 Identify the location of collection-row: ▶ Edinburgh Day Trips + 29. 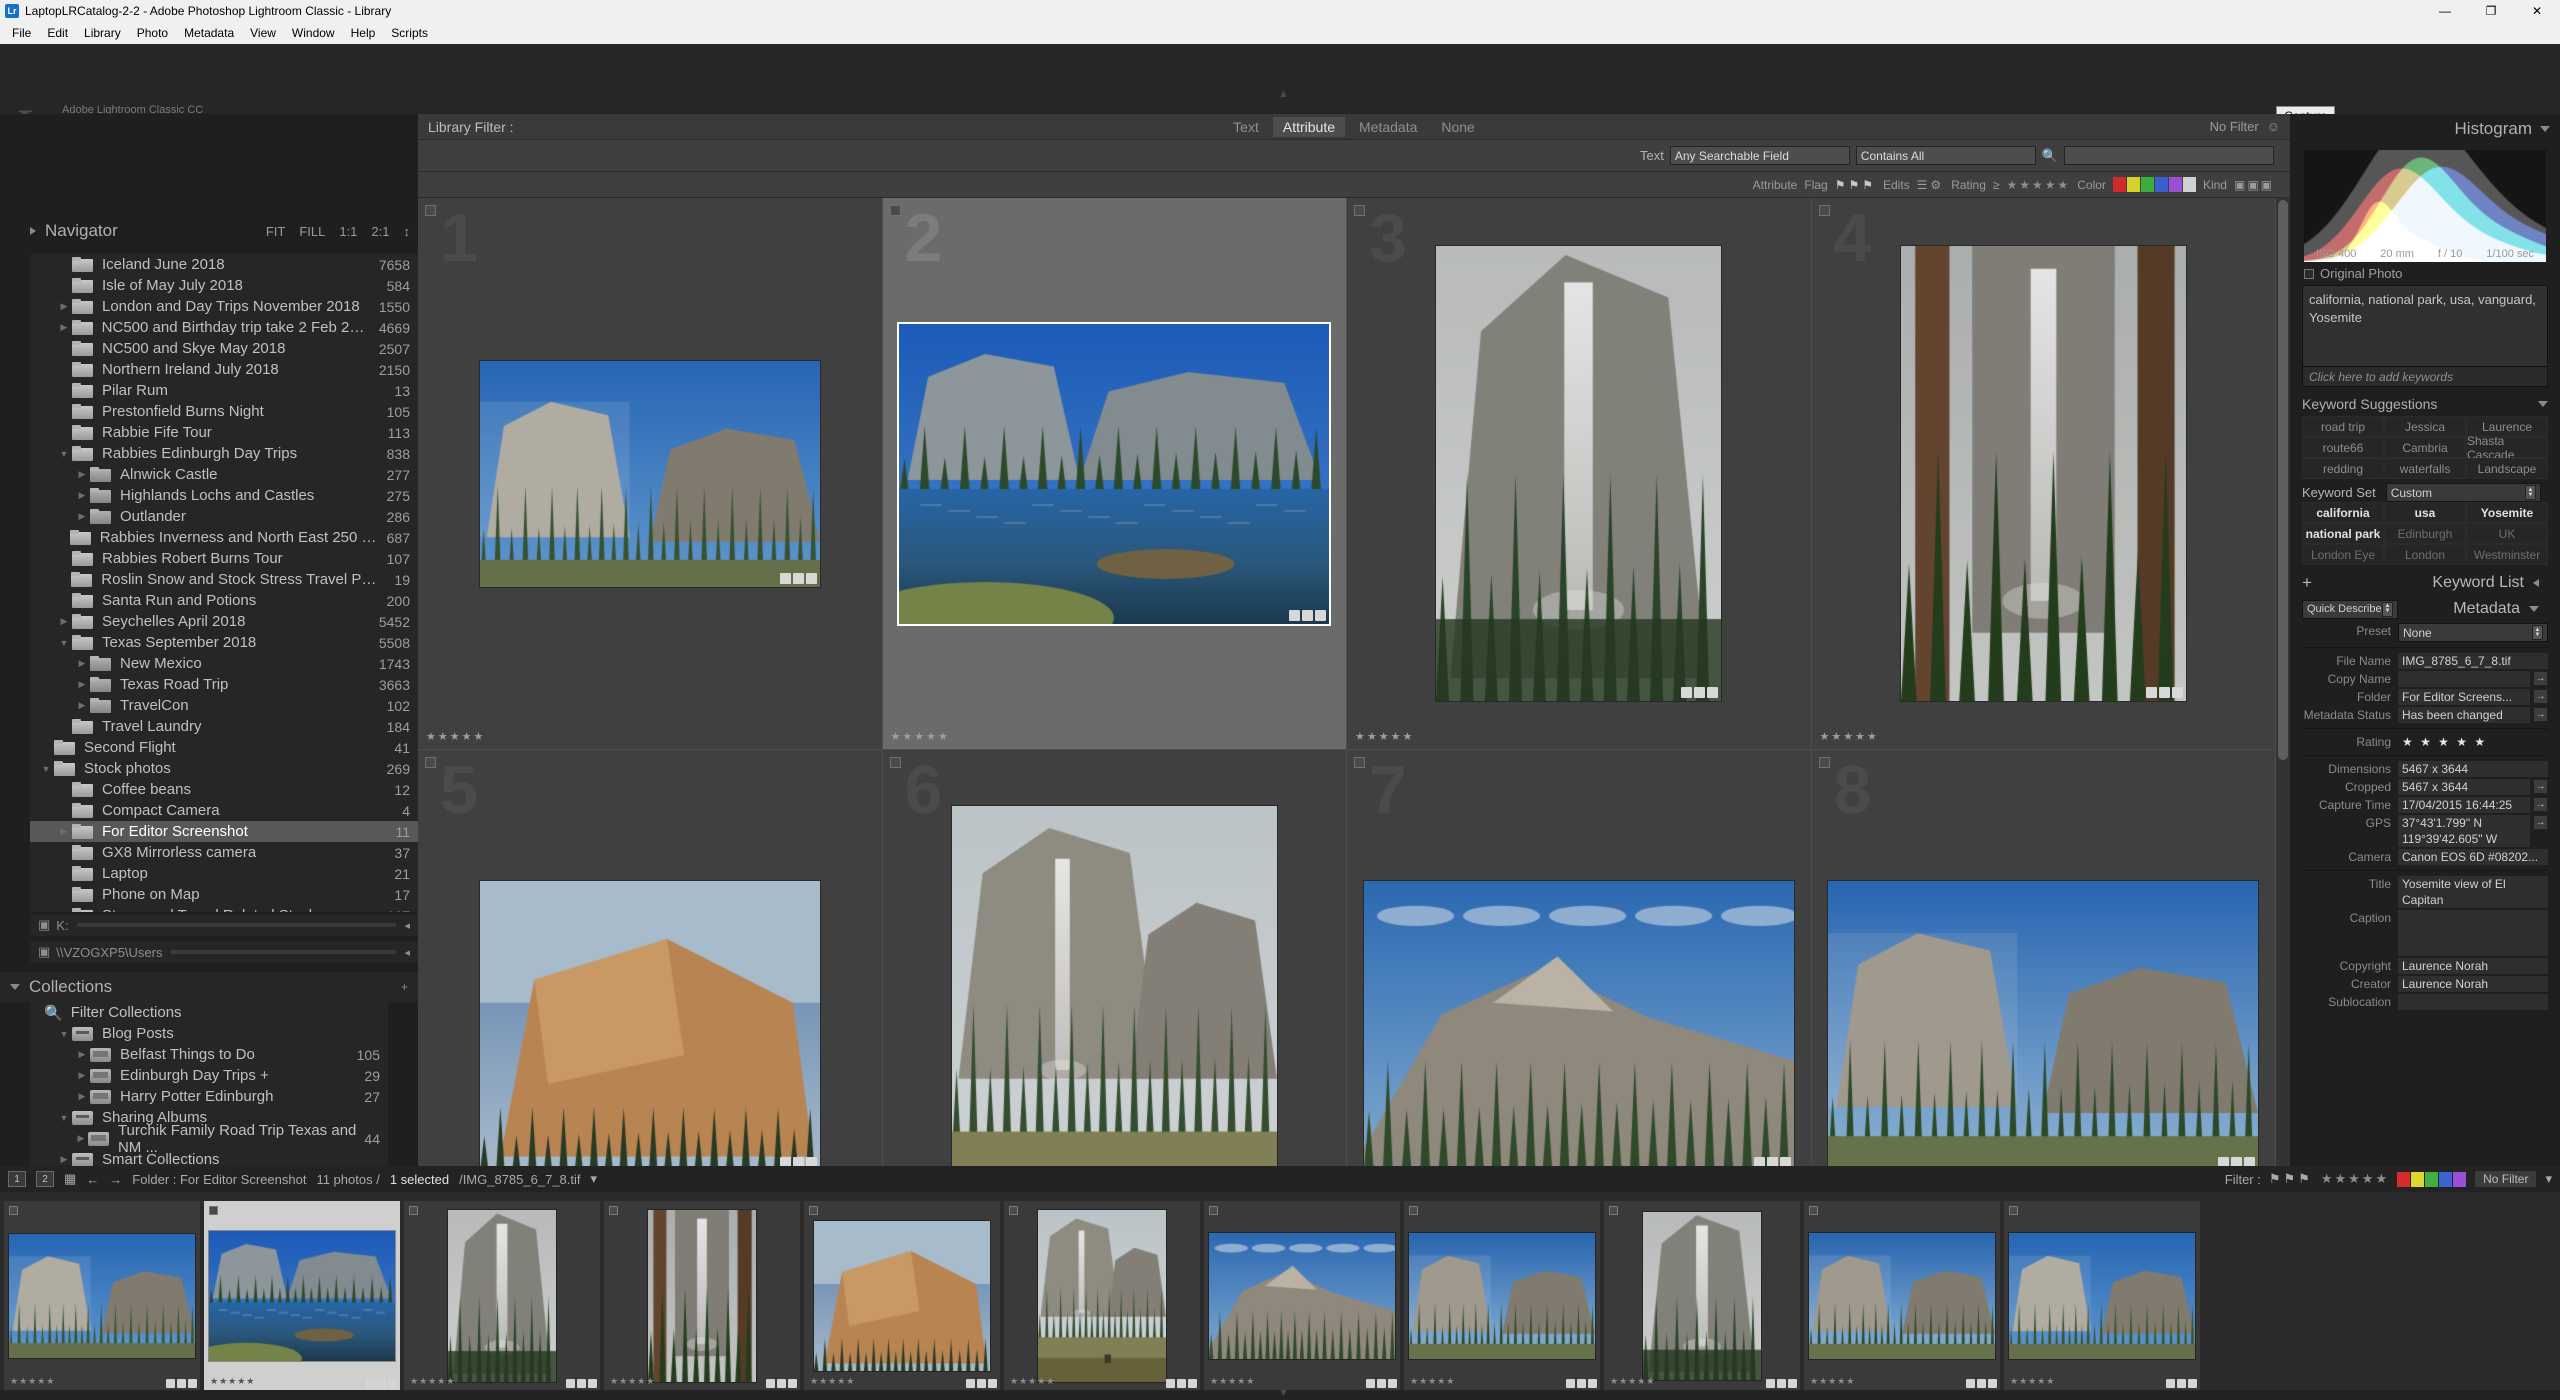
(209, 1075).